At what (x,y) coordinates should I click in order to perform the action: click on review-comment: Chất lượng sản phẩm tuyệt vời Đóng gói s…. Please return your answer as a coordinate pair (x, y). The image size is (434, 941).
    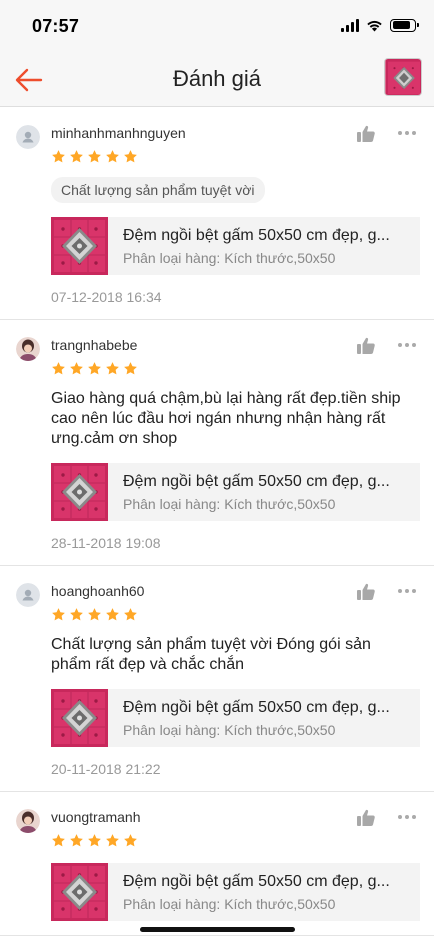
    Looking at the image, I should click on (211, 654).